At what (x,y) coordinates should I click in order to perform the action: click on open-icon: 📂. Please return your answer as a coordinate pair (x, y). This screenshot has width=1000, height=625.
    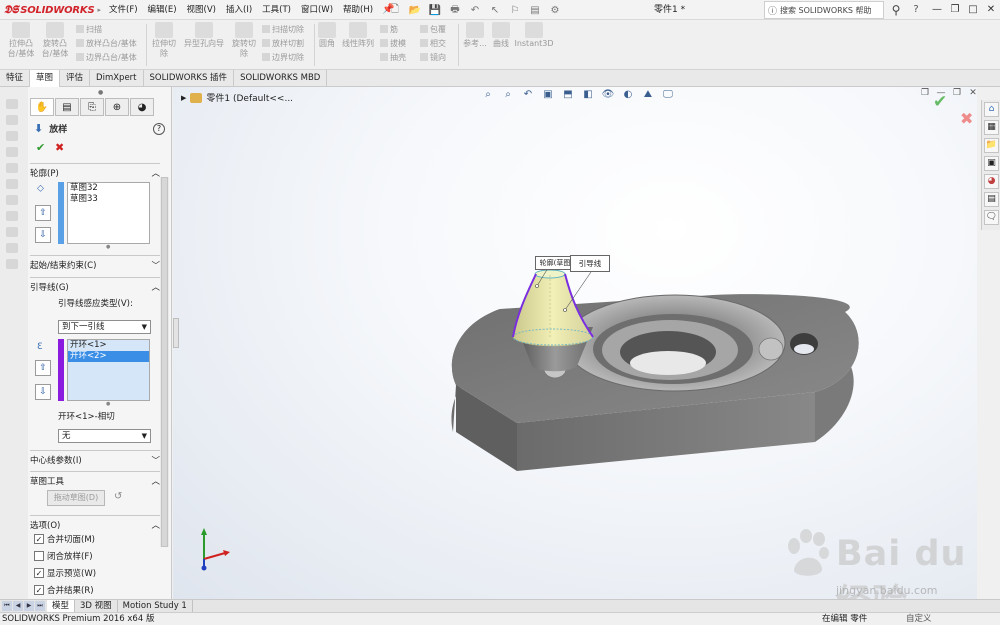
    Looking at the image, I should click on (415, 10).